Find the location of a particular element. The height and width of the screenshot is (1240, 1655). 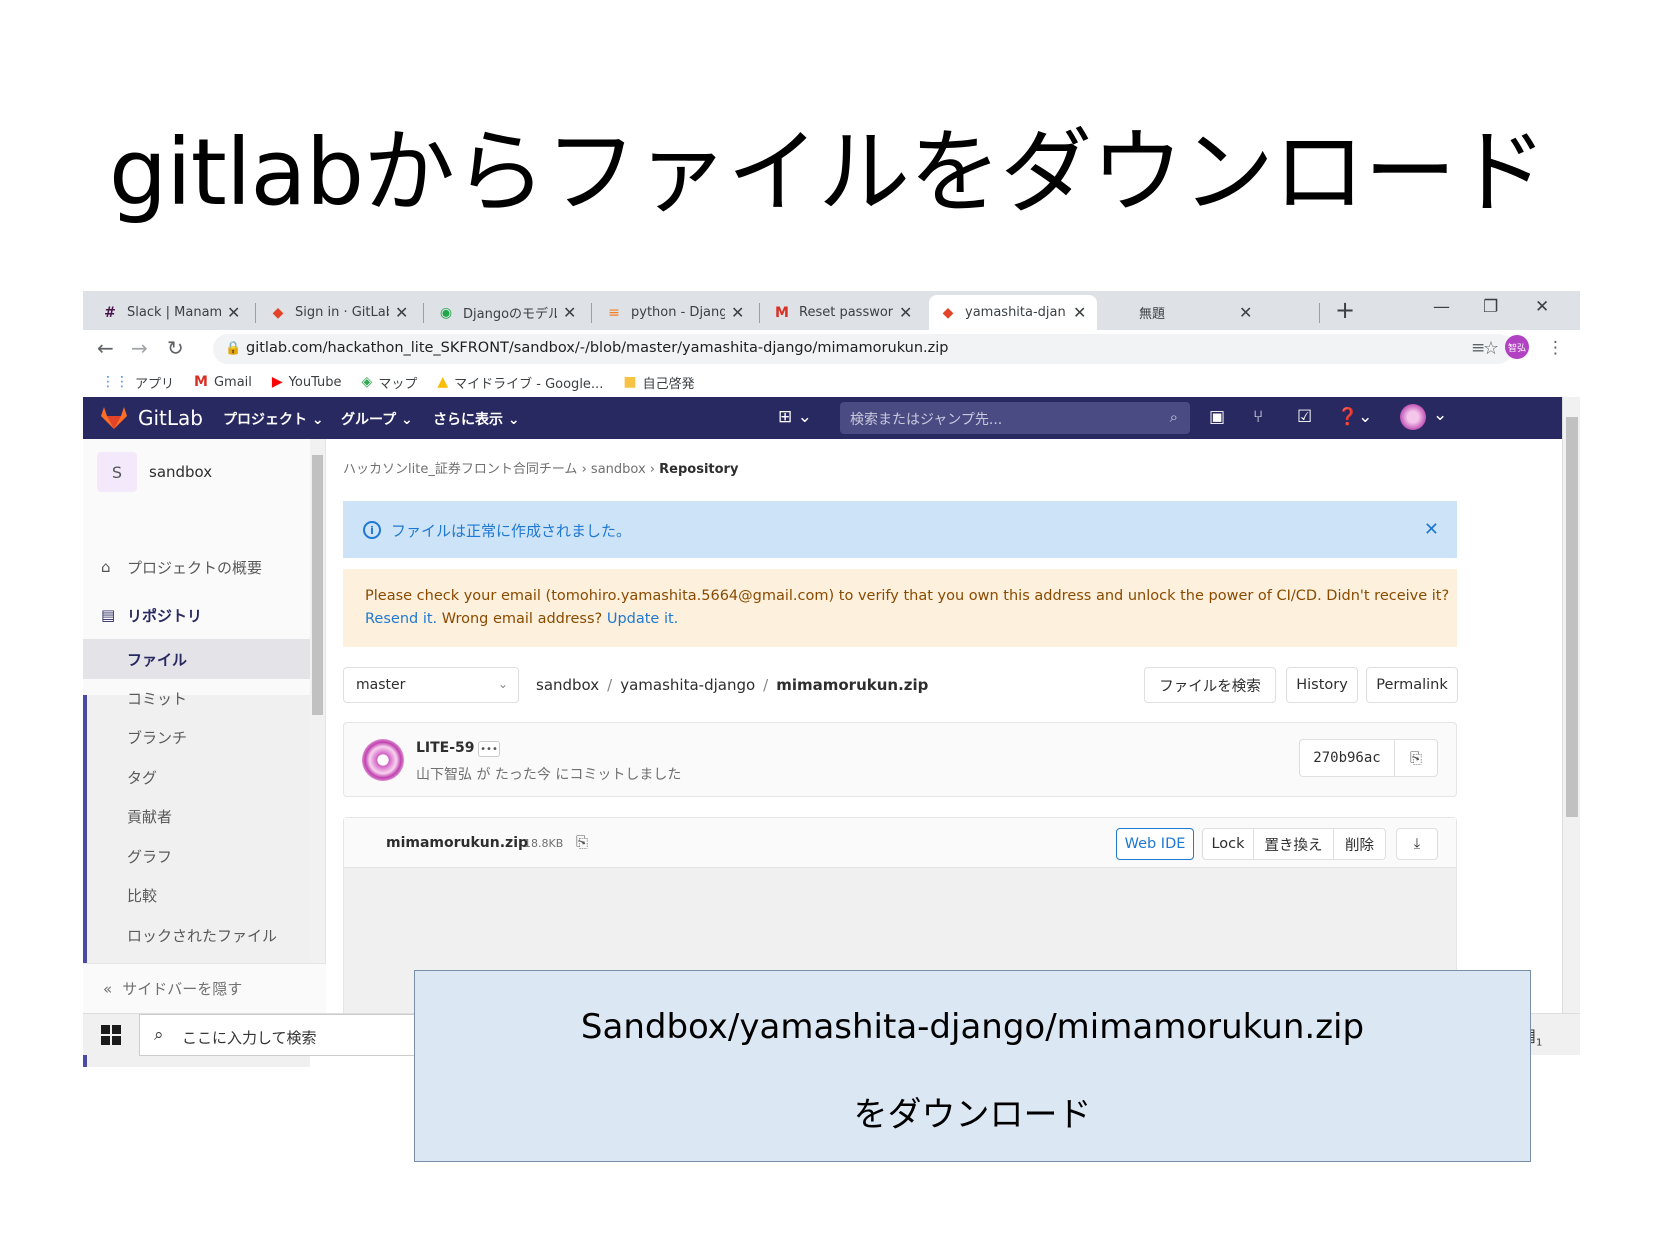

issues-icon: ▣ is located at coordinates (1217, 417).